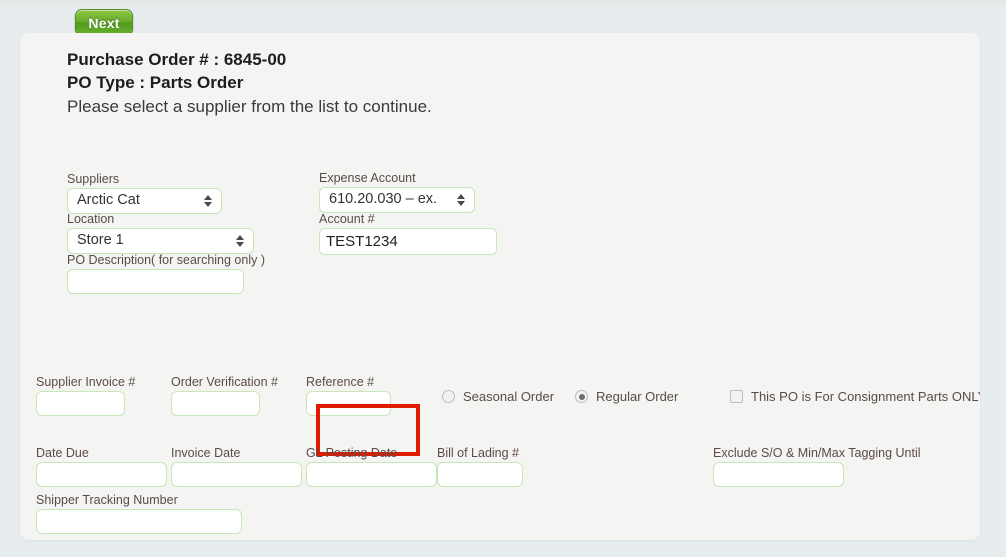 The image size is (1006, 557). I want to click on suppliers-select-value: Arctic Cat, so click(108, 200).